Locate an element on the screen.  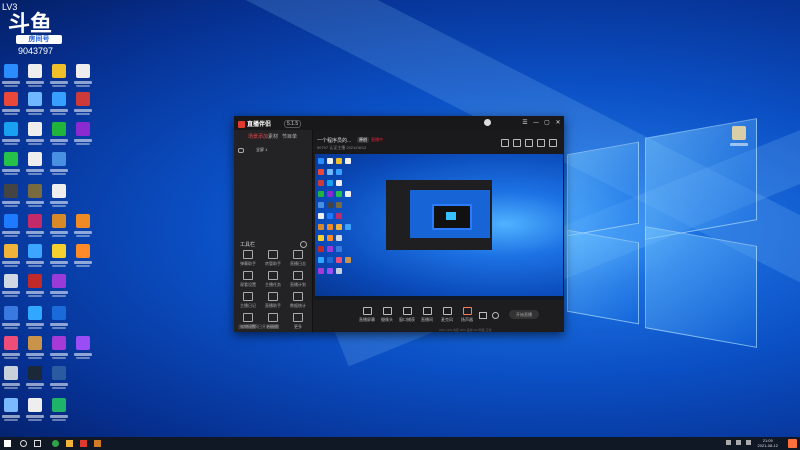
tool-button: 房管助手 is located at coordinates (273, 260).